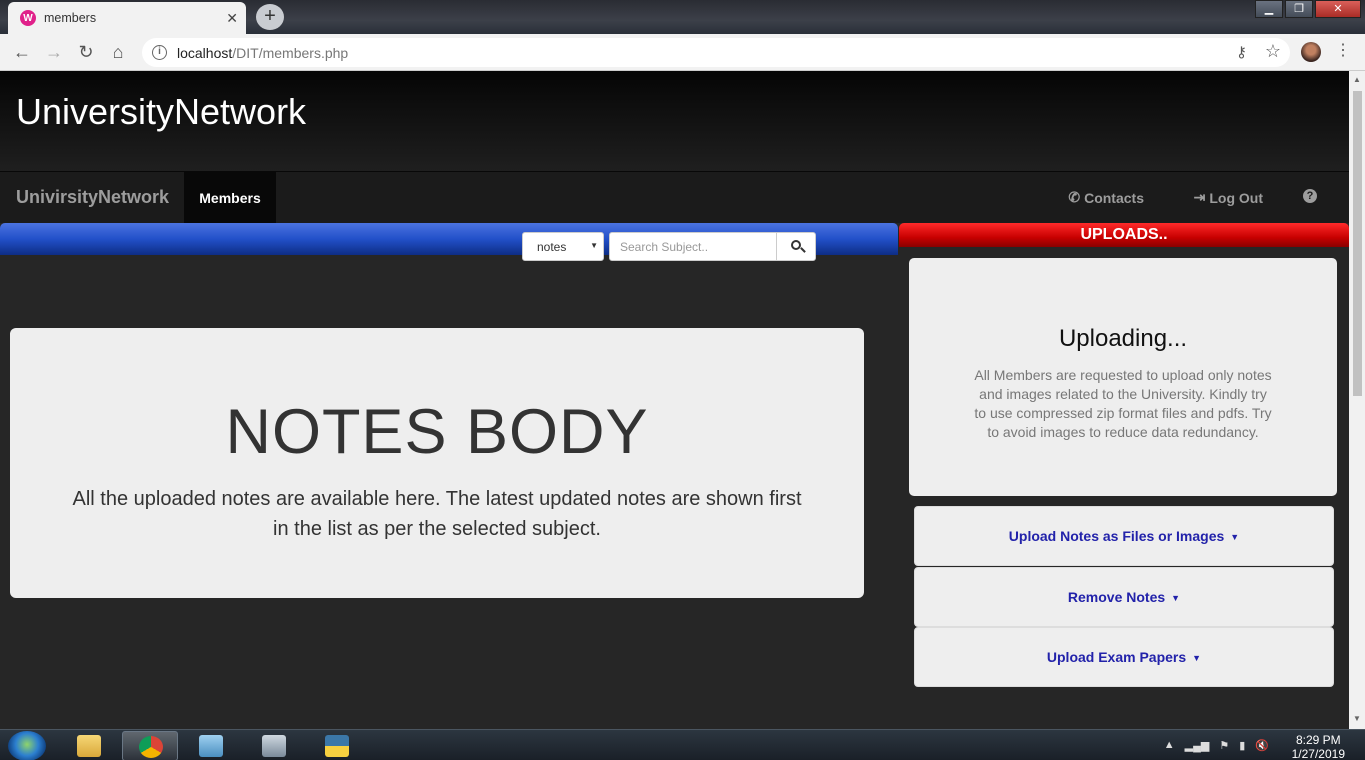  I want to click on clock-time: 8:29 PM, so click(1318, 740).